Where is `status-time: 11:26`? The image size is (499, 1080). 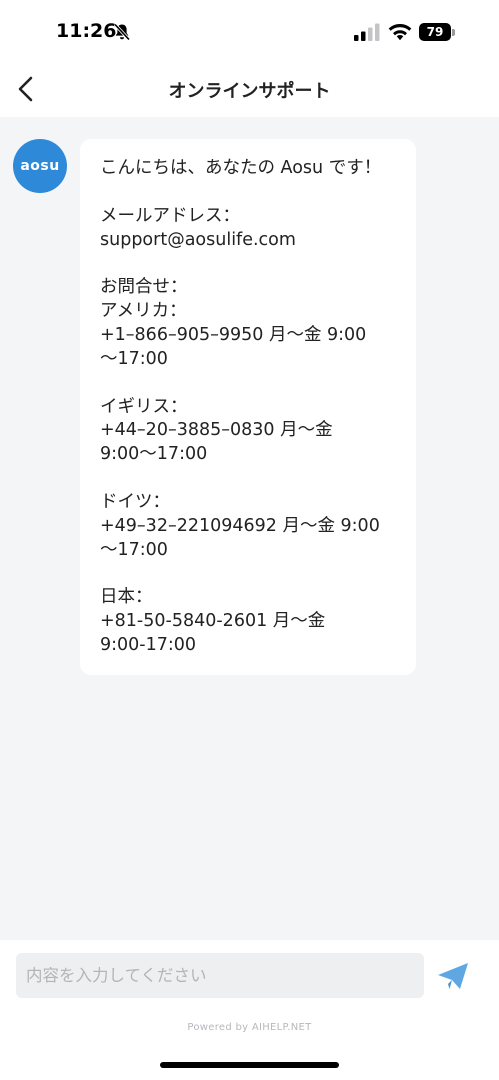
status-time: 11:26 is located at coordinates (86, 31).